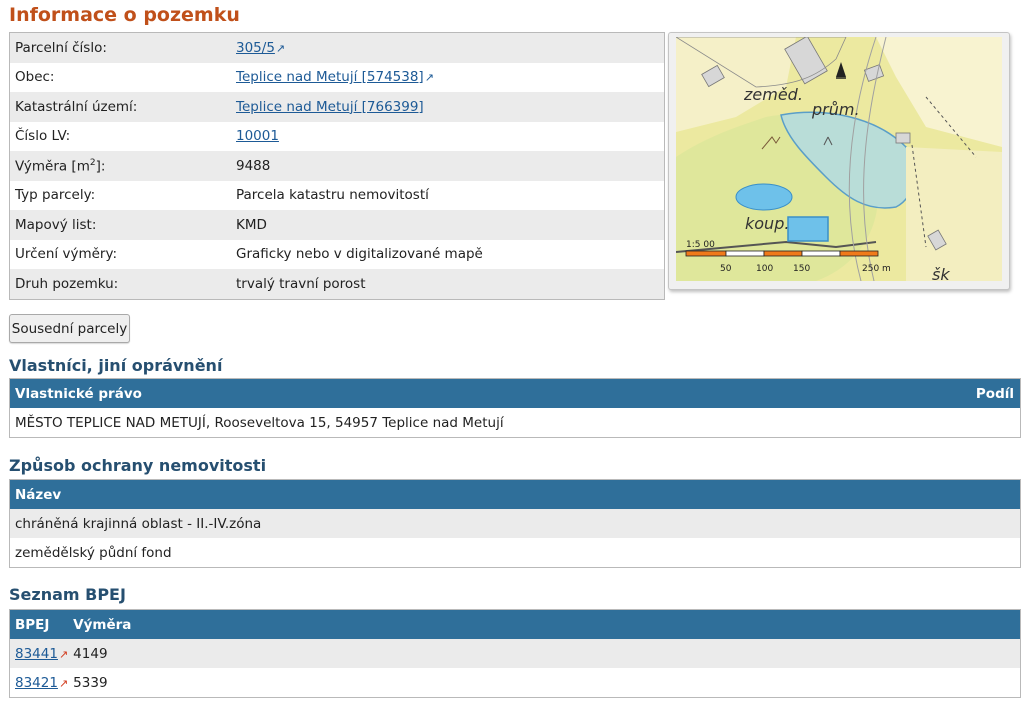 This screenshot has width=1024, height=704. I want to click on table-row: 83441↗ 4149, so click(515, 653).